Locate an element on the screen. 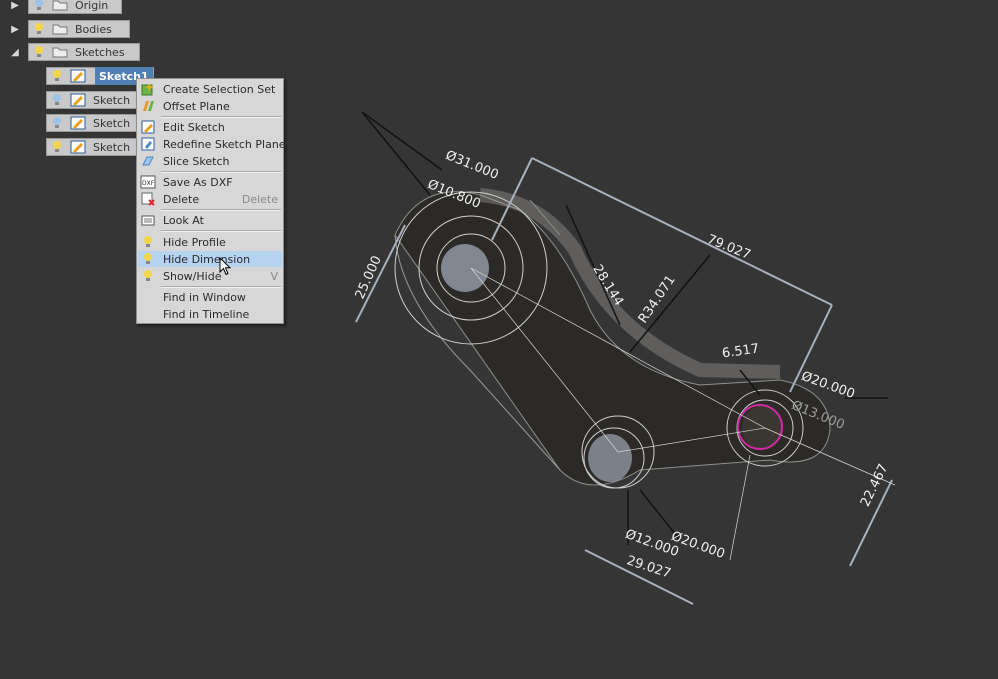 This screenshot has height=679, width=998. slice-sketch-icon is located at coordinates (148, 161).